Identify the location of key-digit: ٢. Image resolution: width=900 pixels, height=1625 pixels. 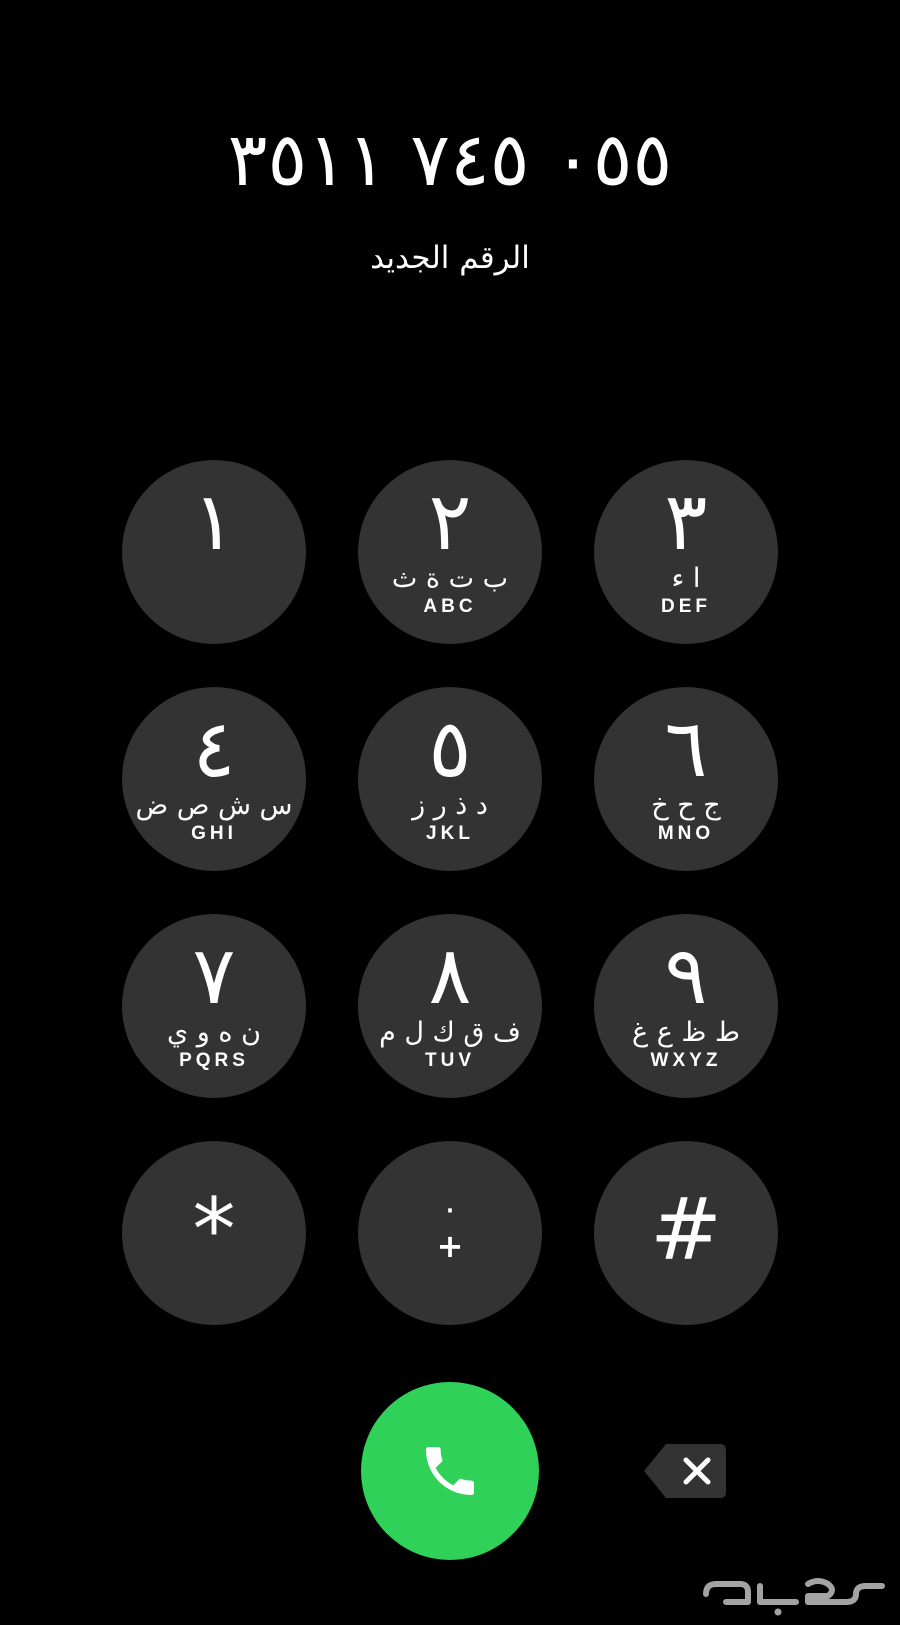
(450, 521).